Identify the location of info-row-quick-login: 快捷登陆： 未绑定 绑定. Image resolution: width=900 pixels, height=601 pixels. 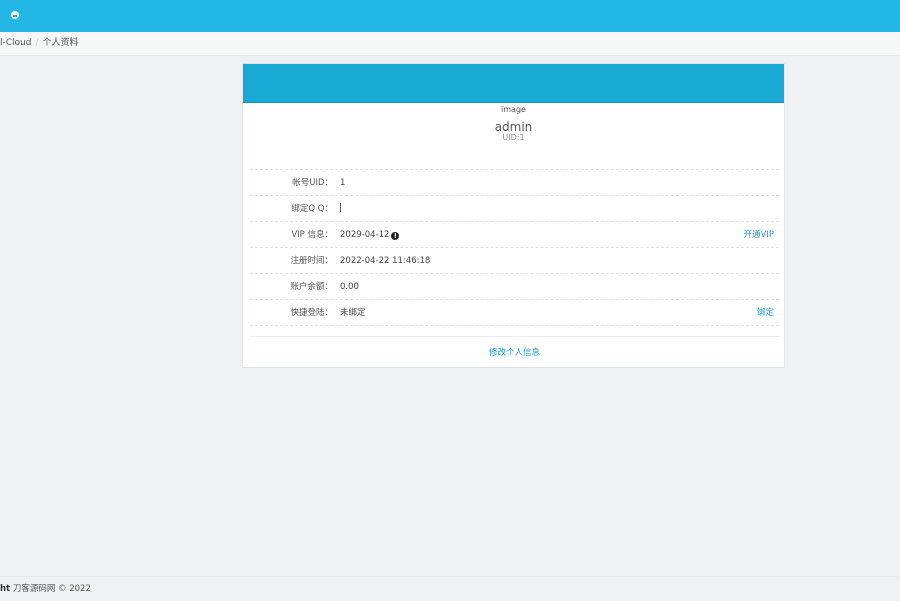
(514, 313).